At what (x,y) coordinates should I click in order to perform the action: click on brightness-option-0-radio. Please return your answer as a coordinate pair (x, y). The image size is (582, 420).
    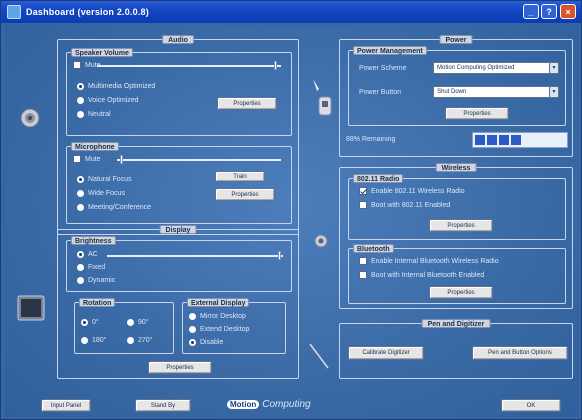
    Looking at the image, I should click on (80, 254).